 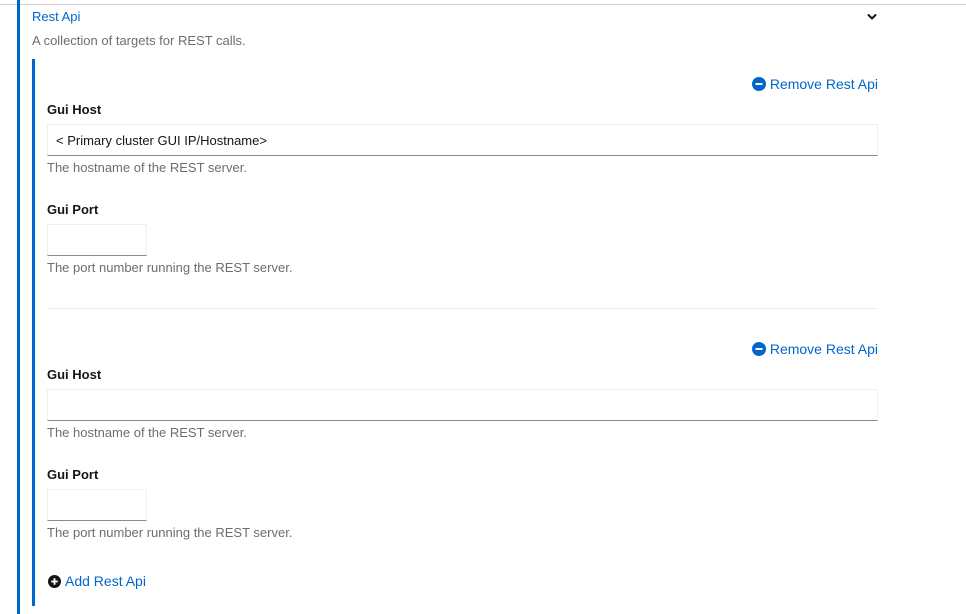 What do you see at coordinates (33, 332) in the screenshot?
I see `items-accent-bar` at bounding box center [33, 332].